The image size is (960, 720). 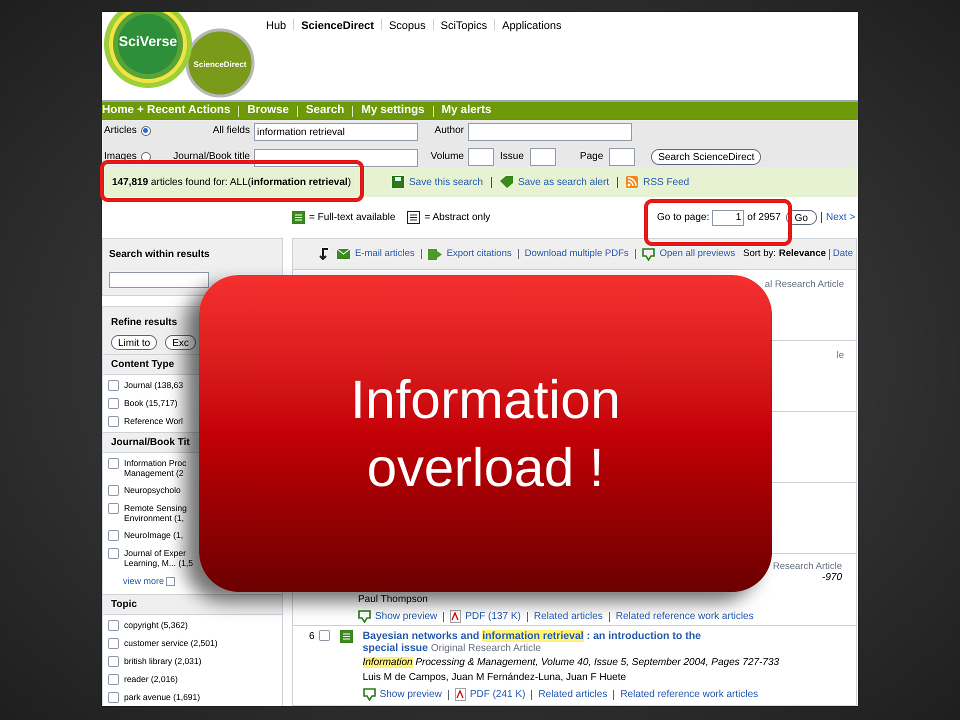 I want to click on article-authors: Paul Thompson, so click(x=393, y=600).